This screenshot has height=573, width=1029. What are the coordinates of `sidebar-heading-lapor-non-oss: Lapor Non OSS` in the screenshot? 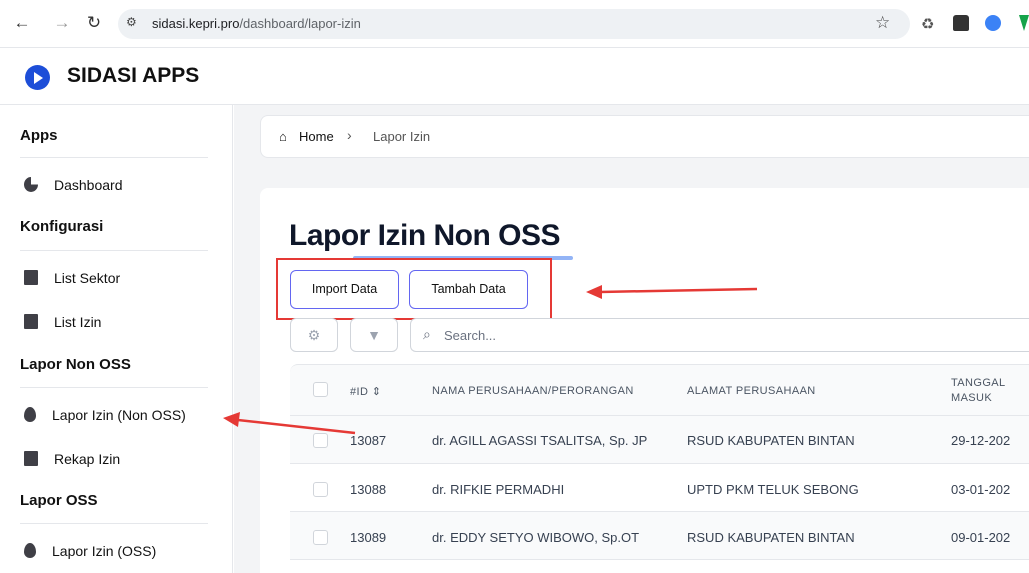 It's located at (75, 364).